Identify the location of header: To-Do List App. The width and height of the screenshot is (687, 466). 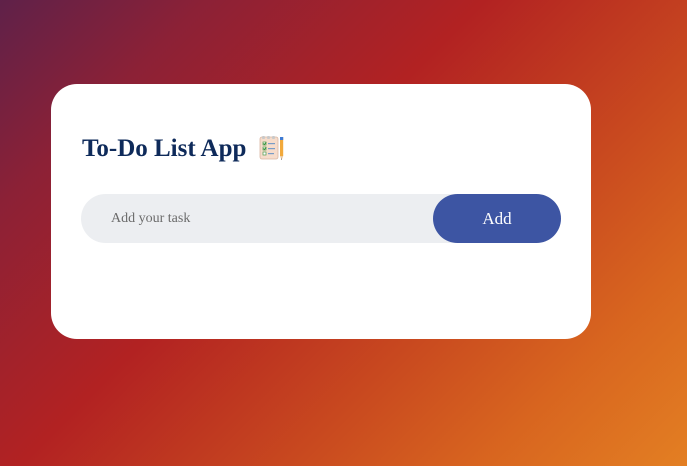
(184, 149).